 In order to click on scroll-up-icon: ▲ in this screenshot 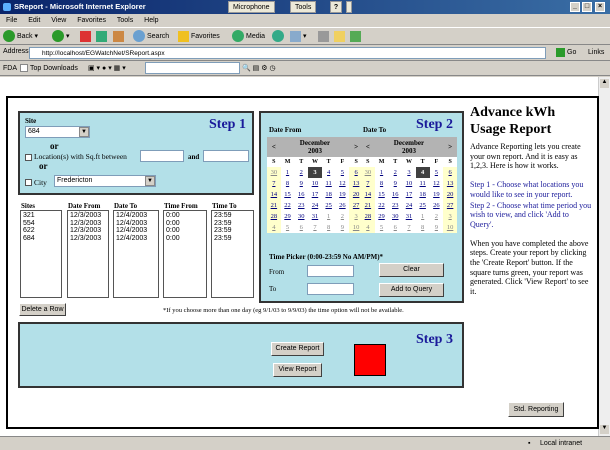, I will do `click(604, 83)`.